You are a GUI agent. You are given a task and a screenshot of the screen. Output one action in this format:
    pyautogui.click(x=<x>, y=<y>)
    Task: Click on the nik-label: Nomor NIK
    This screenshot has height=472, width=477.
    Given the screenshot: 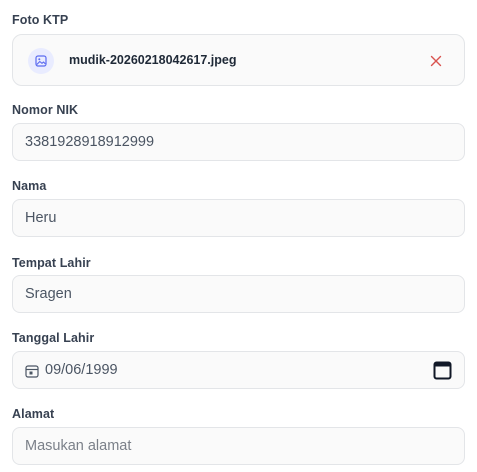 What is the action you would take?
    pyautogui.click(x=45, y=110)
    